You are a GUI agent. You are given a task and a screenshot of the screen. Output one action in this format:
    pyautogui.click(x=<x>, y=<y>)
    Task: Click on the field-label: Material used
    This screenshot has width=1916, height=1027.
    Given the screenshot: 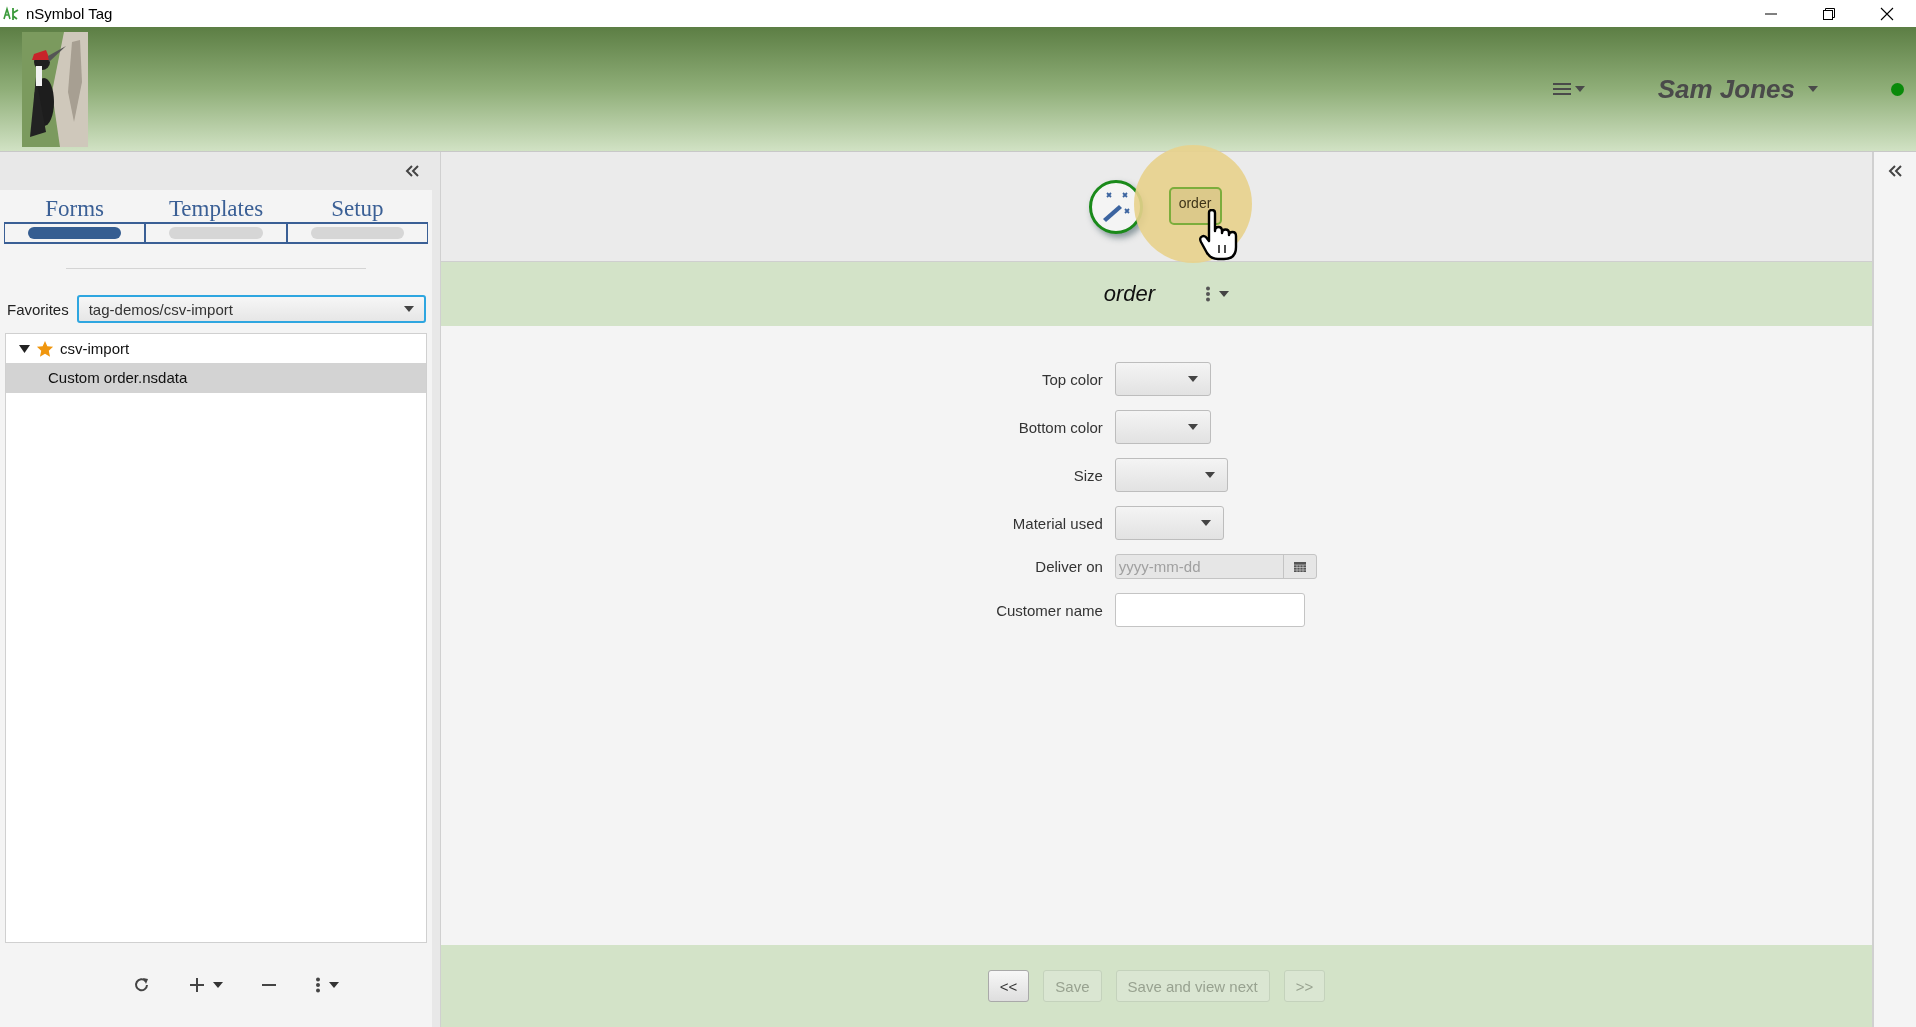 What is the action you would take?
    pyautogui.click(x=1057, y=523)
    